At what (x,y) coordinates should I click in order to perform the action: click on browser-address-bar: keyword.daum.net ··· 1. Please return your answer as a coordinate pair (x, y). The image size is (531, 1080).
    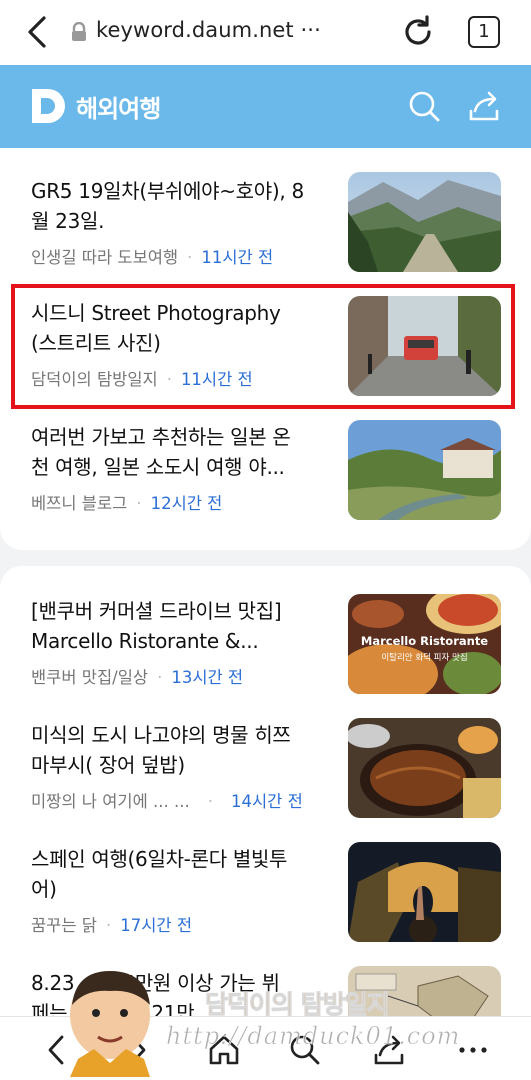
    Looking at the image, I should click on (265, 32).